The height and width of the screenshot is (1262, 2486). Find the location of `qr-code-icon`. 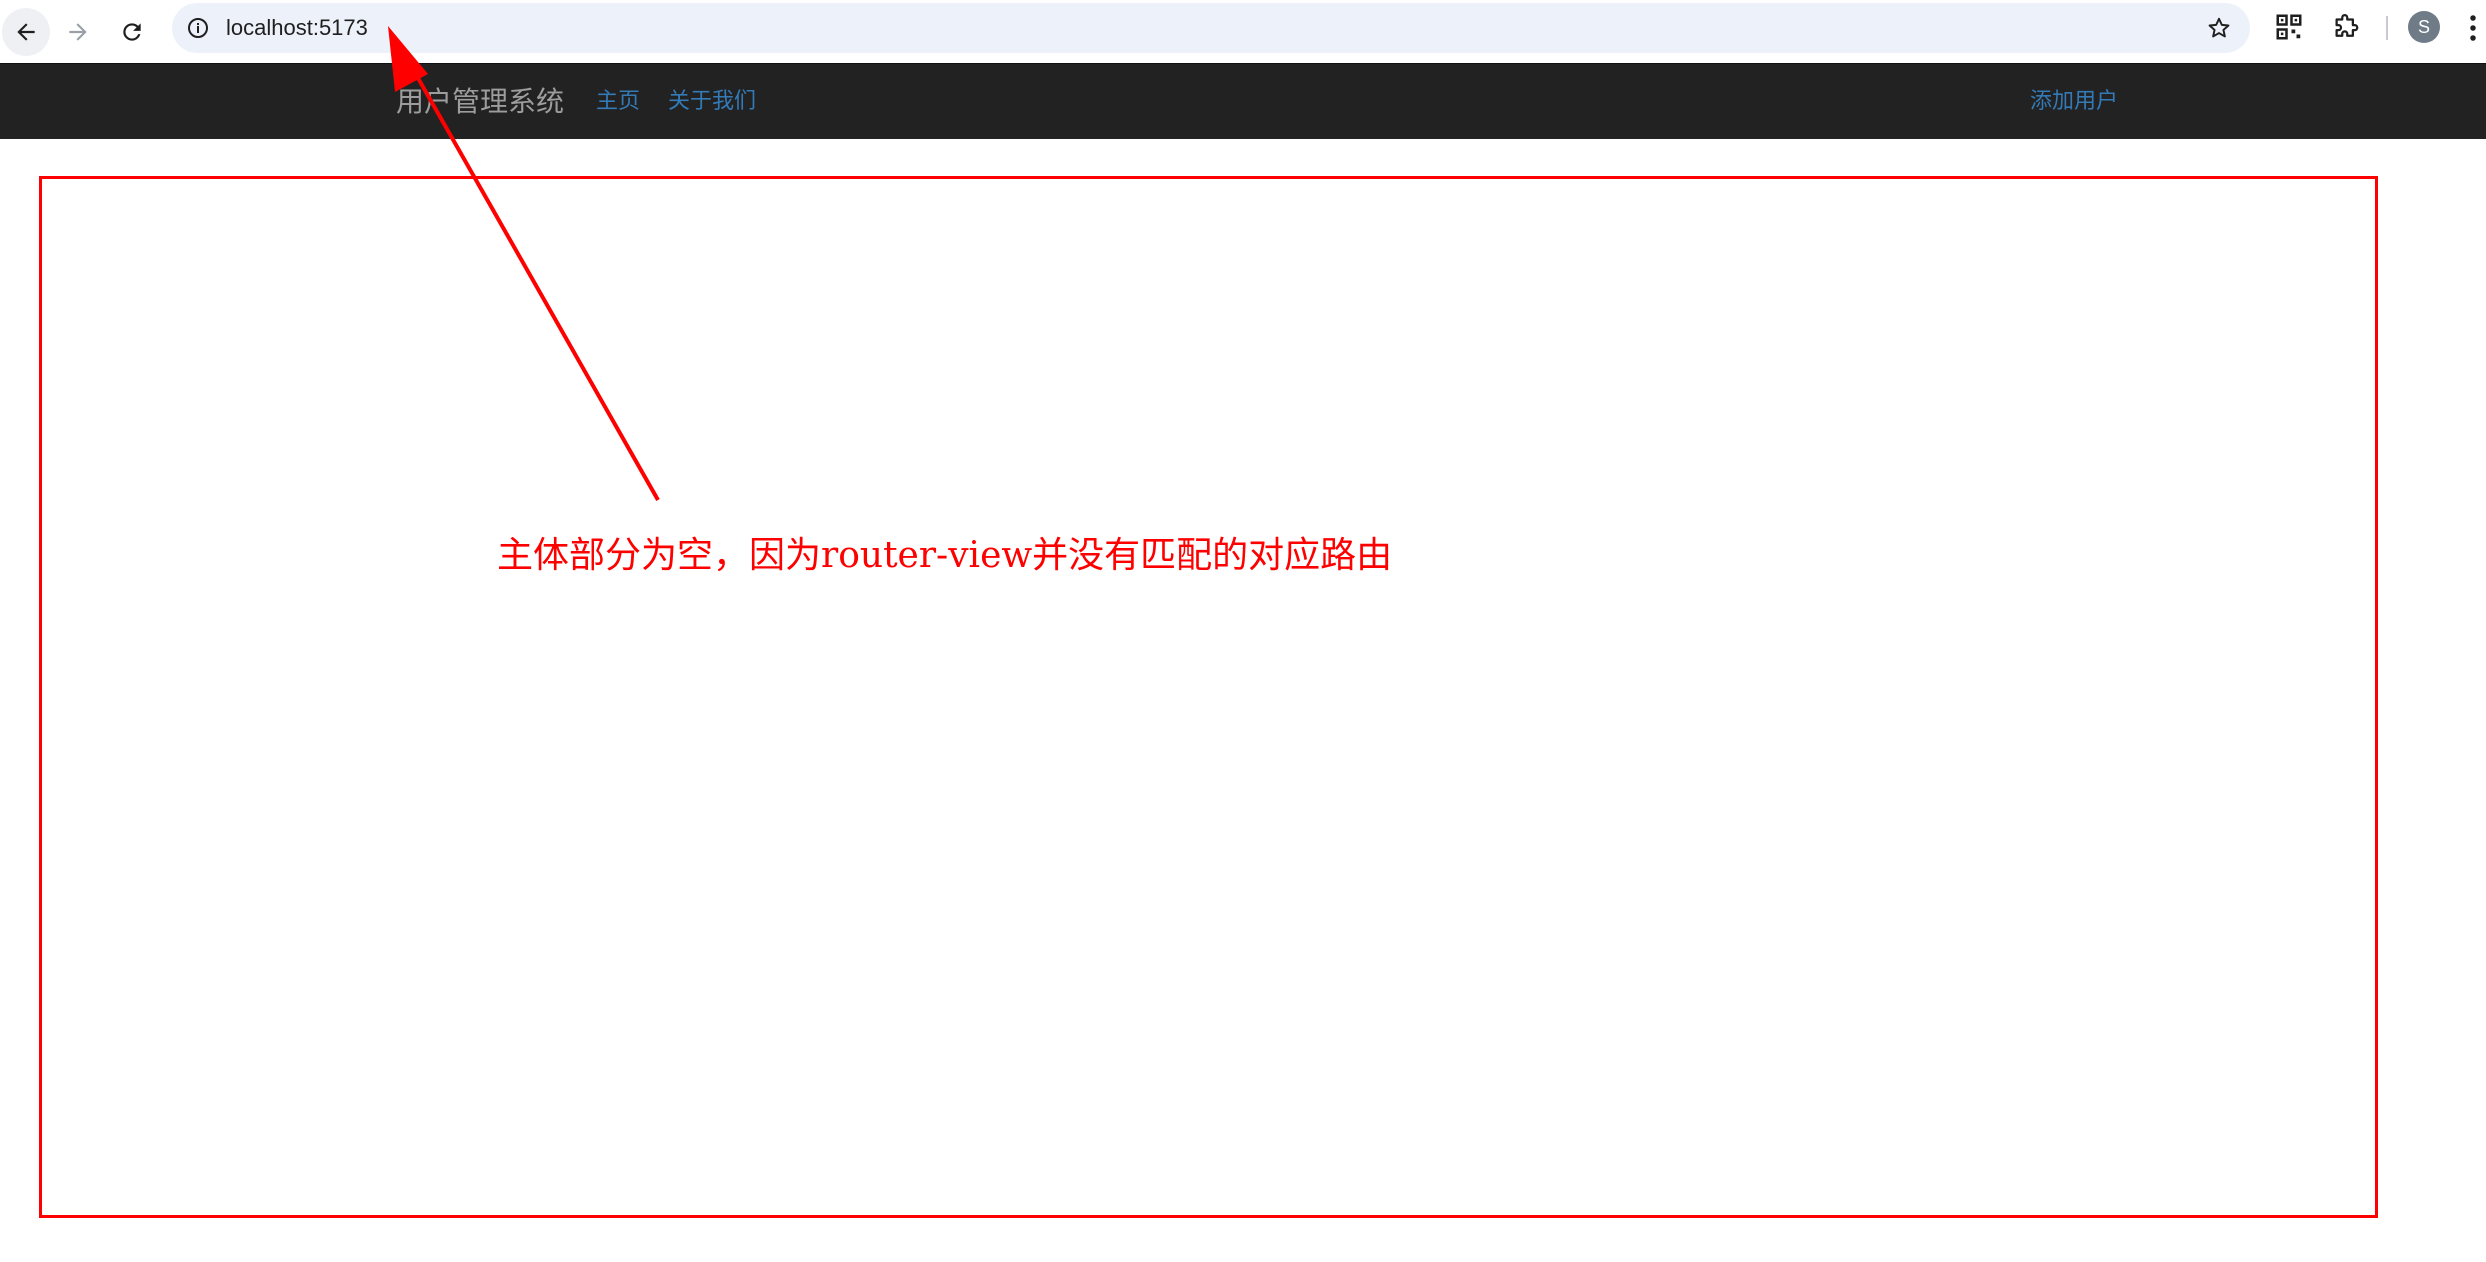

qr-code-icon is located at coordinates (2289, 27).